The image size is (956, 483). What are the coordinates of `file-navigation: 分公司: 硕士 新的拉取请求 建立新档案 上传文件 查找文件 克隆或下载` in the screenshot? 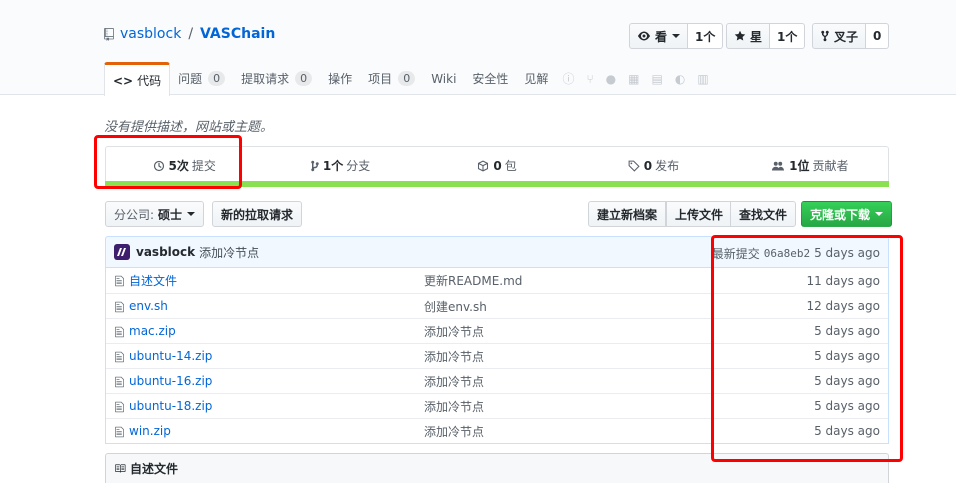 It's located at (499, 214).